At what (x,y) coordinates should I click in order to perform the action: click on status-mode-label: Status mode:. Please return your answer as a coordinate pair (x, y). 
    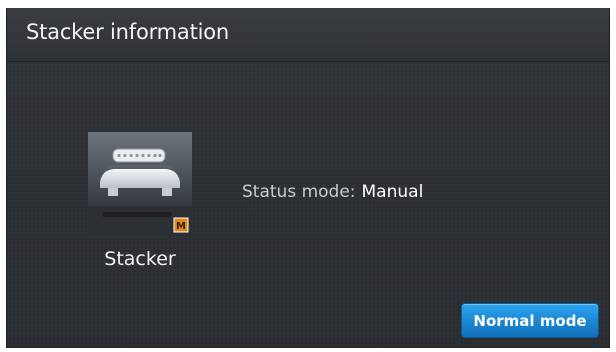
    Looking at the image, I should click on (299, 192).